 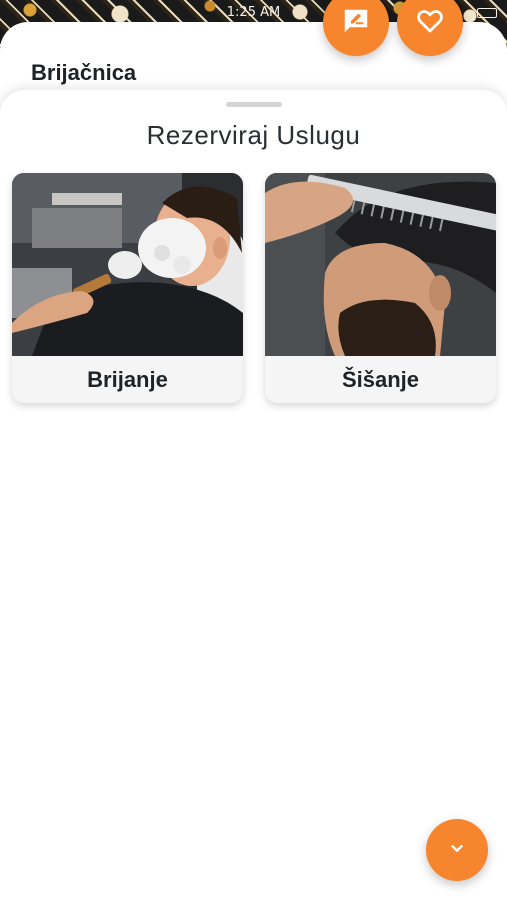 I want to click on service-card-haircut: Šišanje, so click(x=380, y=288).